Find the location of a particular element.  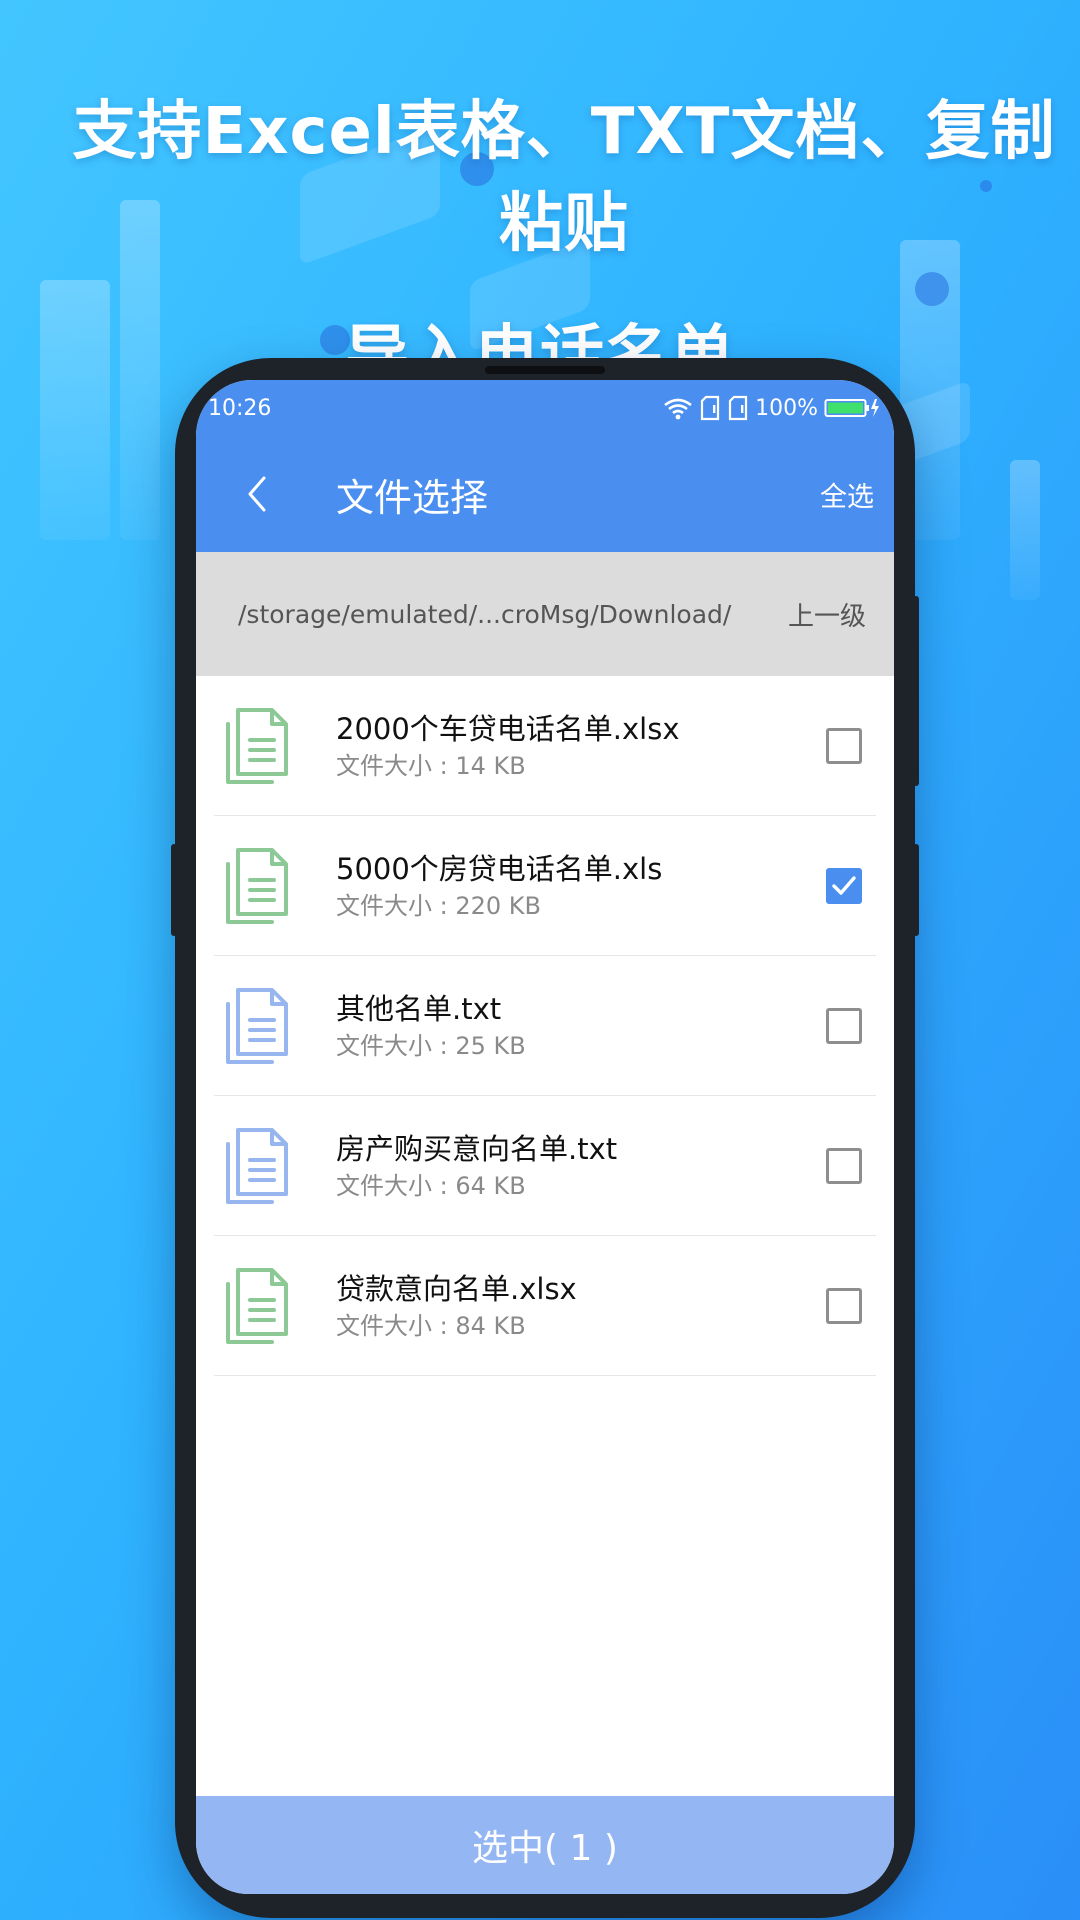

status-bar: 10:26 100% is located at coordinates (545, 408).